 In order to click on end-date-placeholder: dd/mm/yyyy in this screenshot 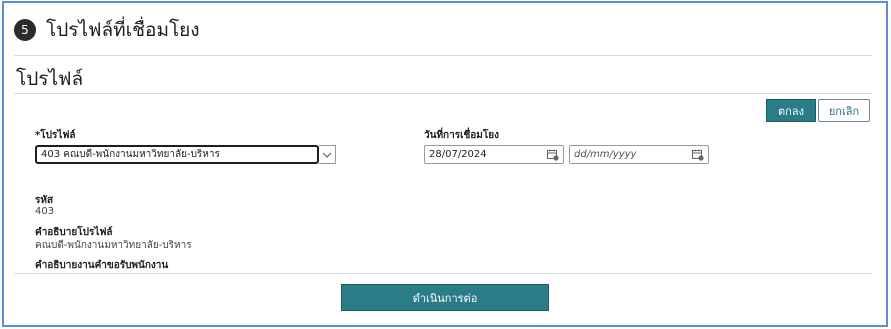, I will do `click(605, 154)`.